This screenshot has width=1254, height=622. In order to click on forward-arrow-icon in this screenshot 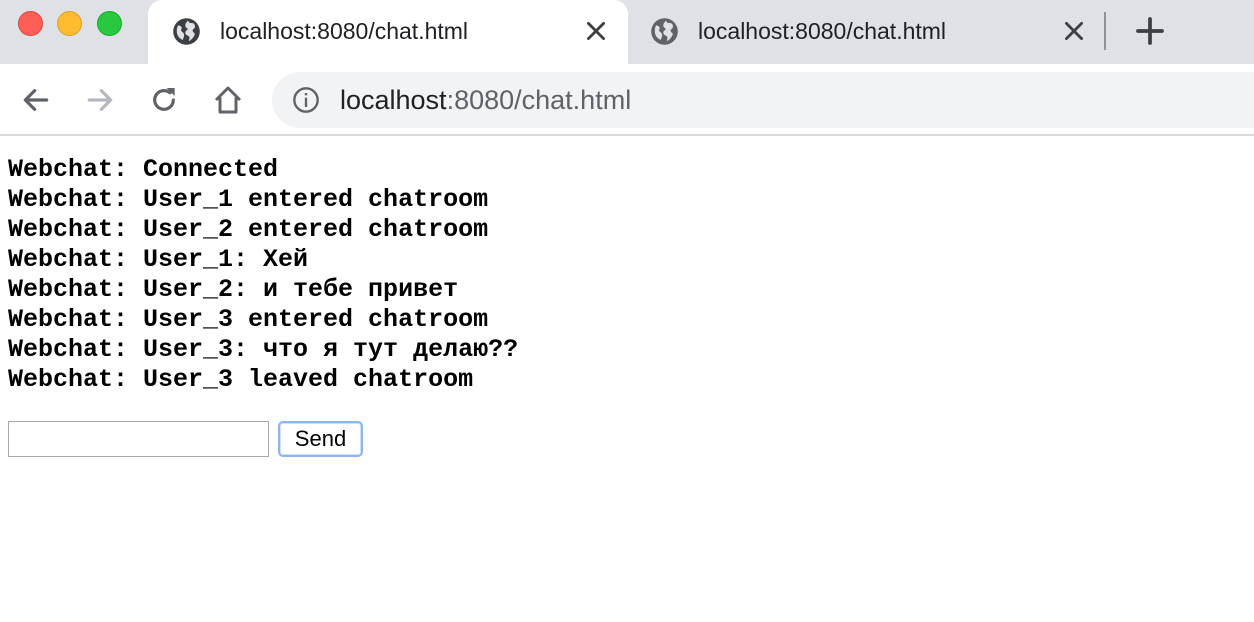, I will do `click(100, 100)`.